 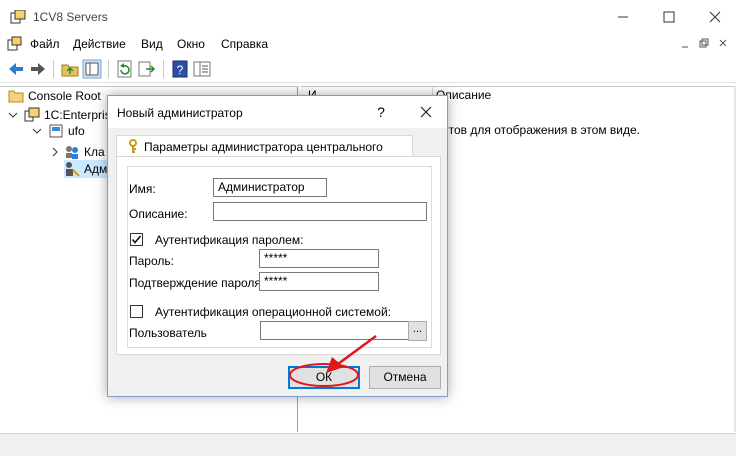 What do you see at coordinates (426, 112) in the screenshot?
I see `dialog-close-icon` at bounding box center [426, 112].